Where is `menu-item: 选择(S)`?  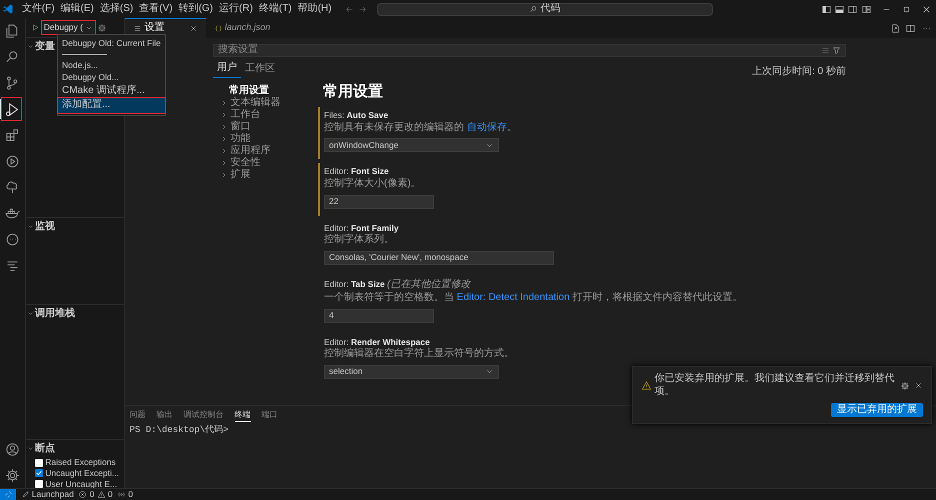 menu-item: 选择(S) is located at coordinates (116, 9).